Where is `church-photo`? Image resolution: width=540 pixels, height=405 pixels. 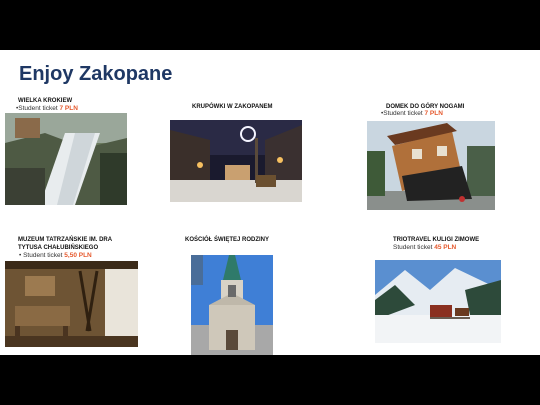
church-photo is located at coordinates (232, 305).